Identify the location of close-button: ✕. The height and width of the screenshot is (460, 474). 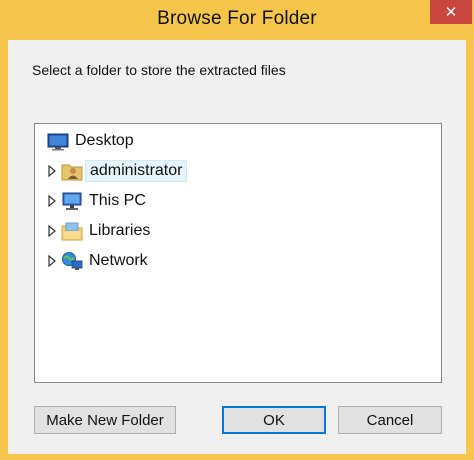
(451, 12).